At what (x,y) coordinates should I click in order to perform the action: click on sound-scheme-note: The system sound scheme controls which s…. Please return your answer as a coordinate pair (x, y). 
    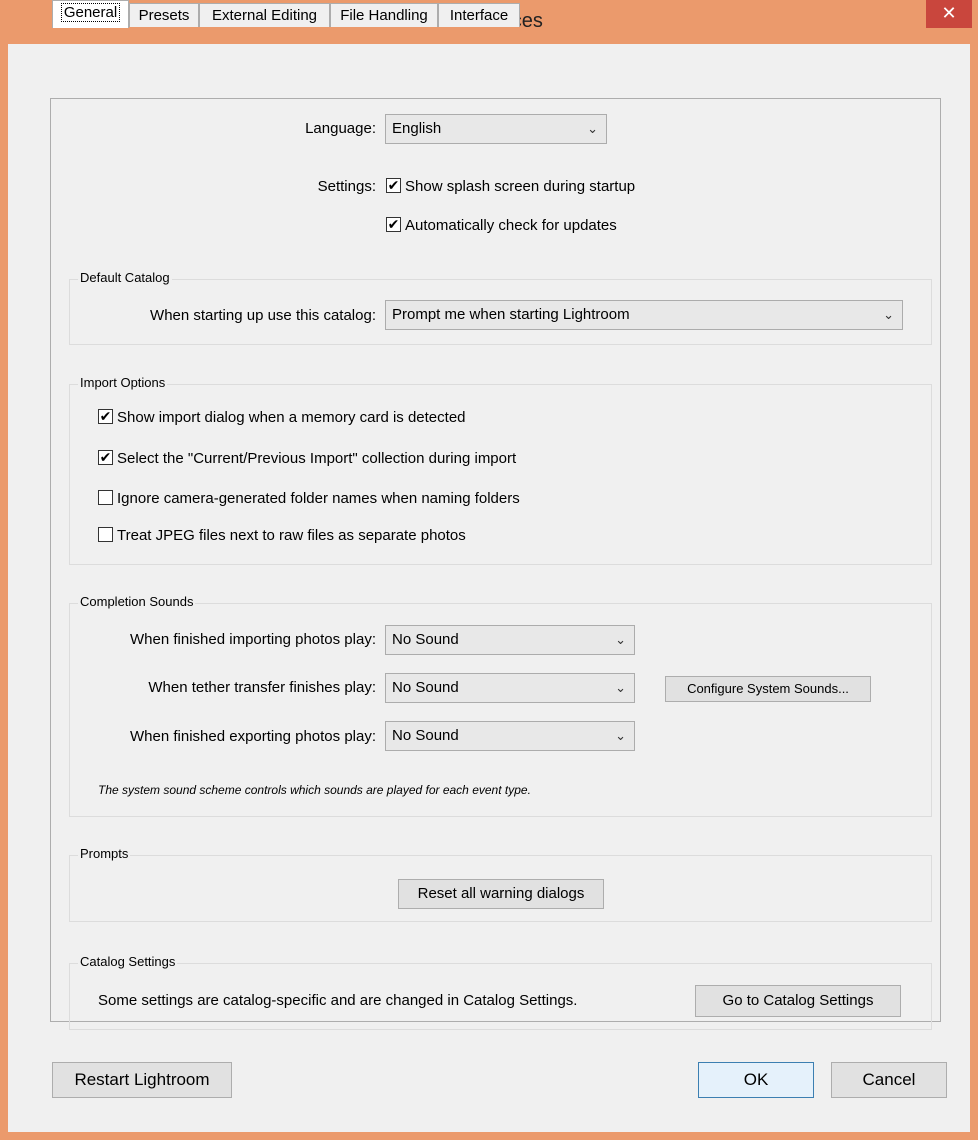
    Looking at the image, I should click on (314, 790).